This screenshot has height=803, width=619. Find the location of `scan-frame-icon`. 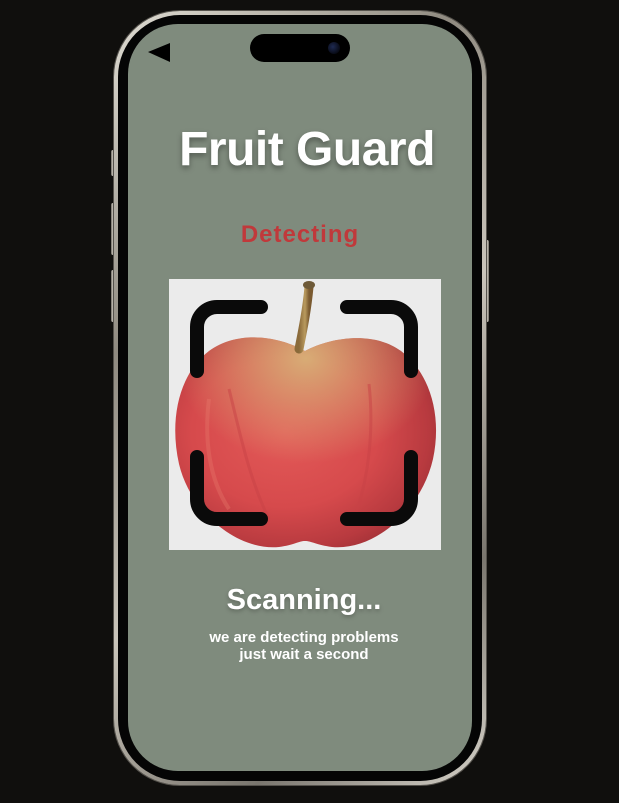

scan-frame-icon is located at coordinates (304, 413).